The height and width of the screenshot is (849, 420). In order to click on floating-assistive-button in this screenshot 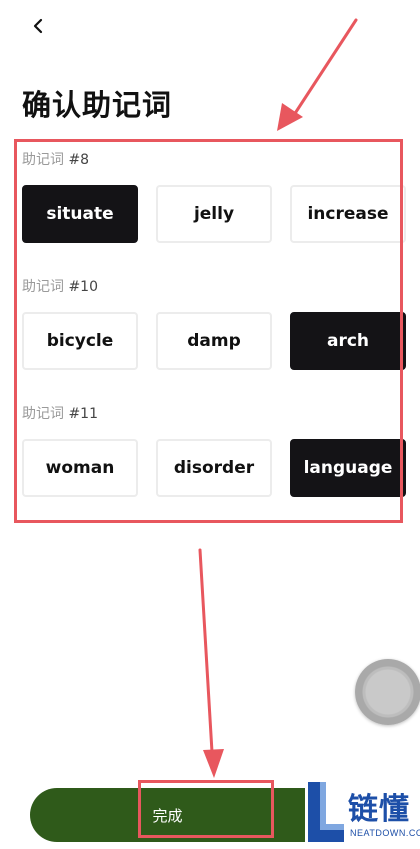, I will do `click(387, 692)`.